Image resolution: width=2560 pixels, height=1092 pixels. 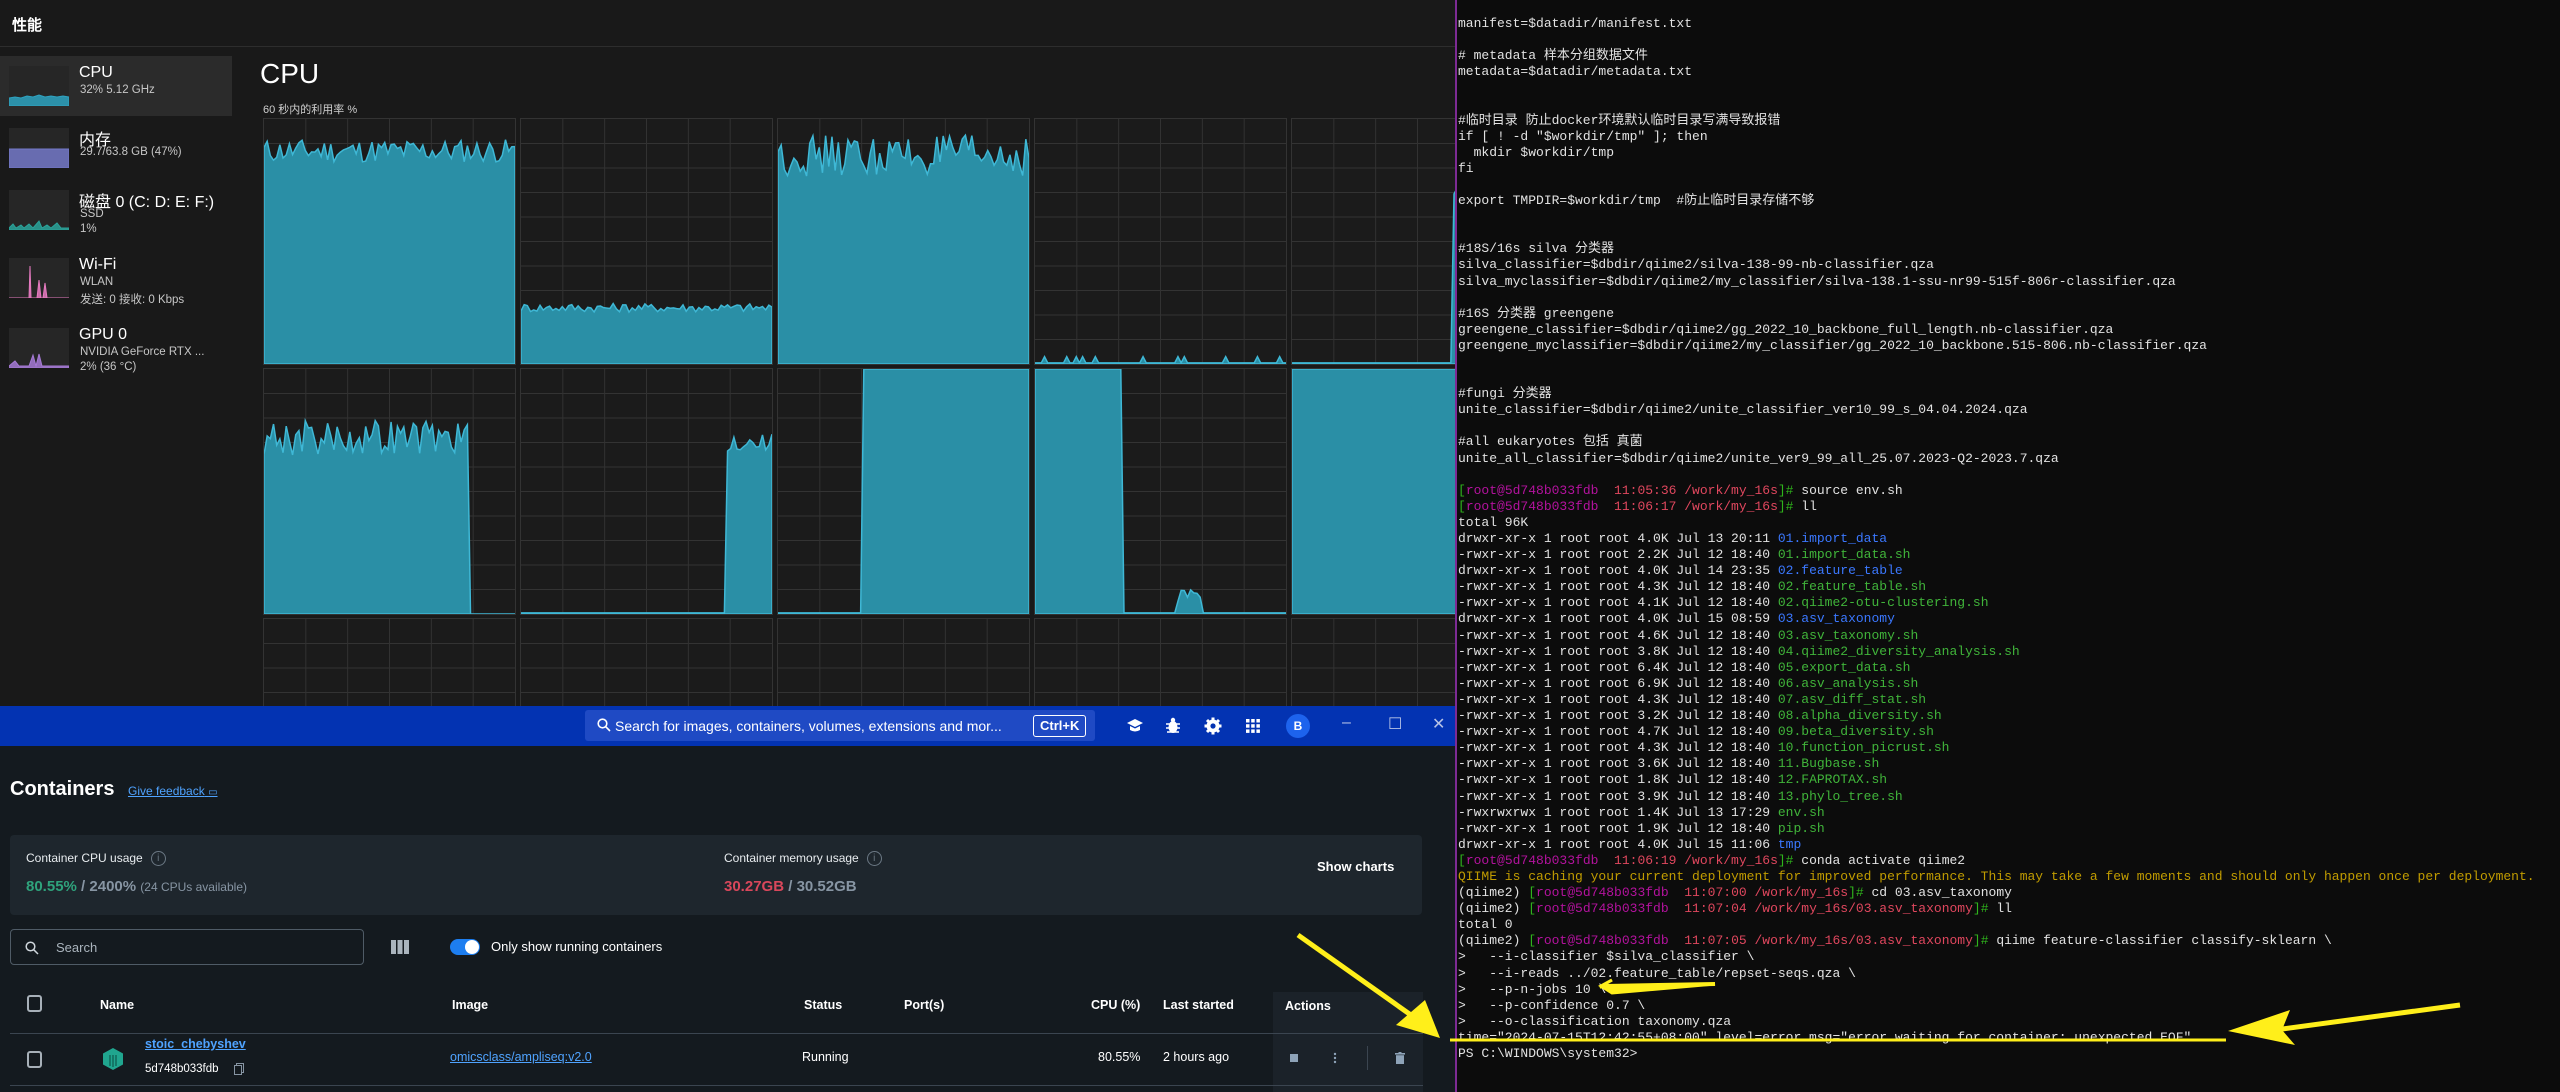 What do you see at coordinates (1196, 1057) in the screenshot?
I see `last-started: 2 hours ago` at bounding box center [1196, 1057].